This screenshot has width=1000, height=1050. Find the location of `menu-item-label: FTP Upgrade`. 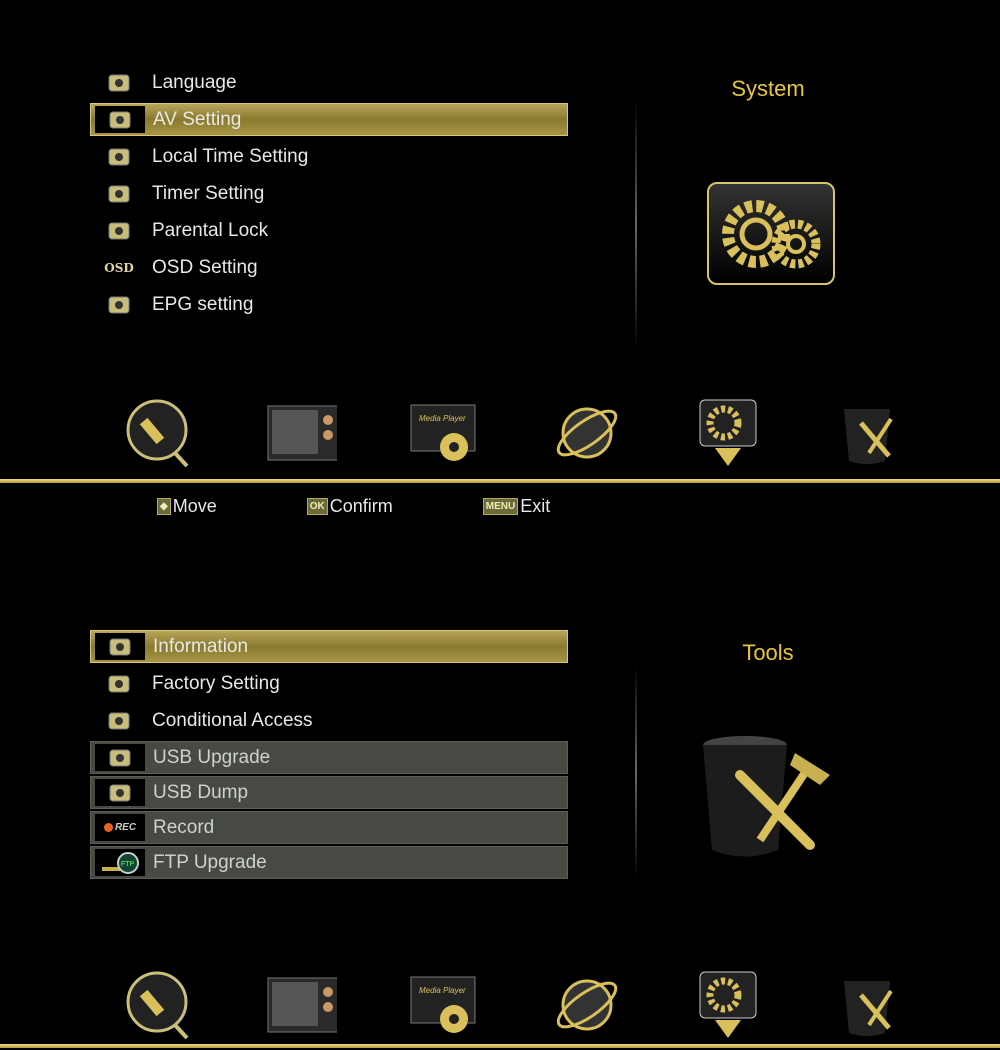

menu-item-label: FTP Upgrade is located at coordinates (210, 862).